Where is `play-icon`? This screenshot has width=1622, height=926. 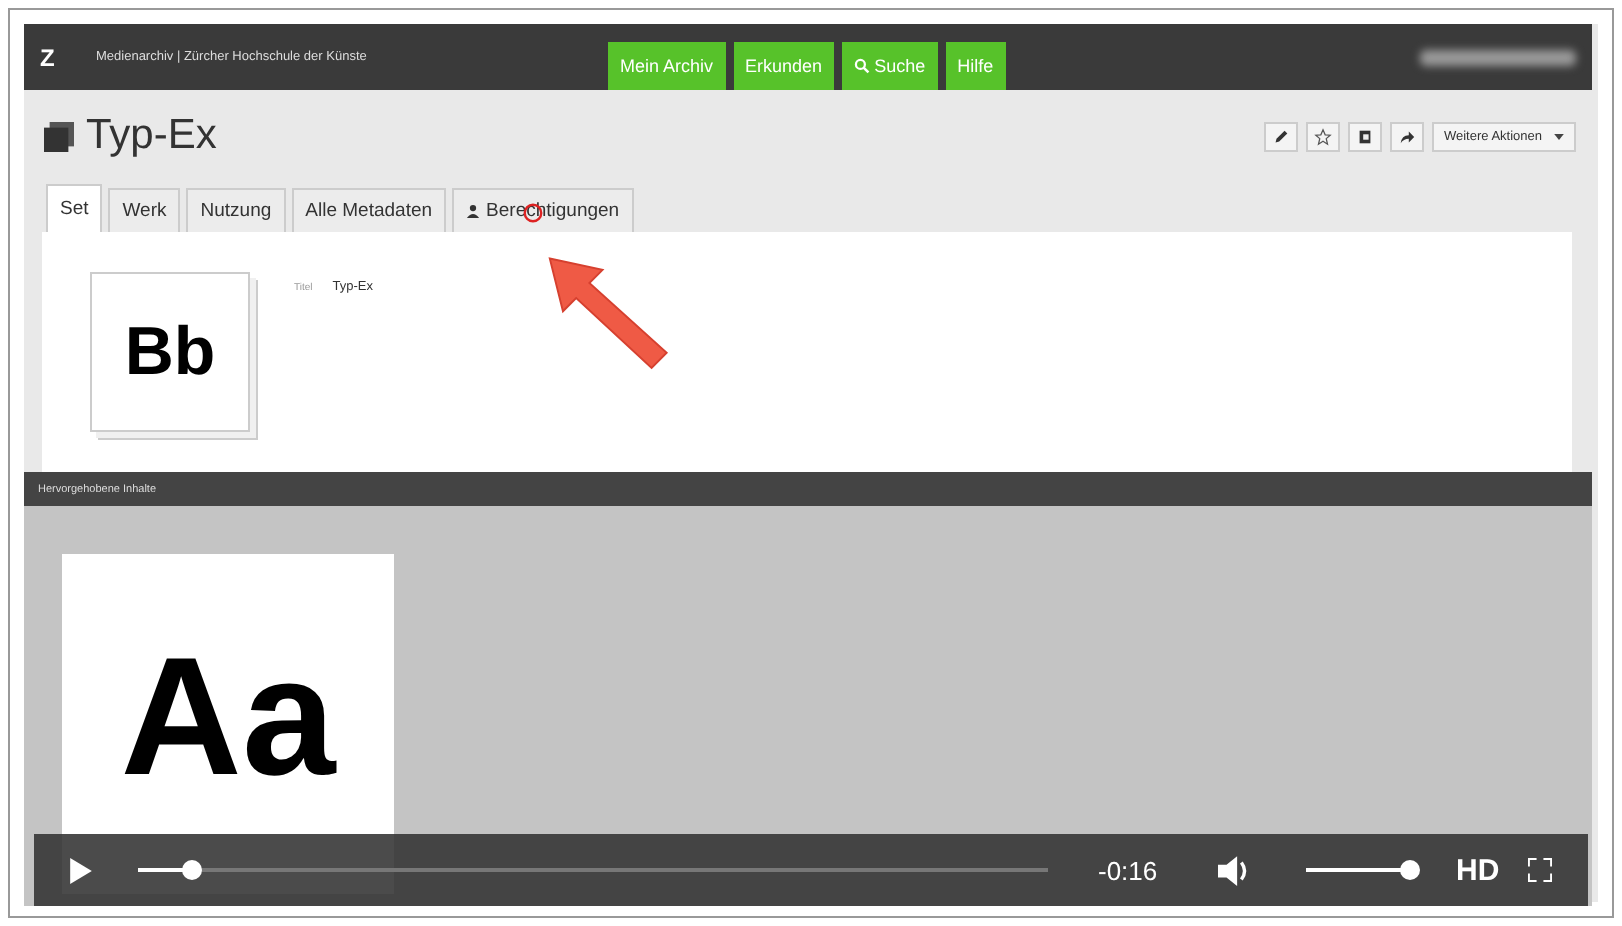
play-icon is located at coordinates (81, 870).